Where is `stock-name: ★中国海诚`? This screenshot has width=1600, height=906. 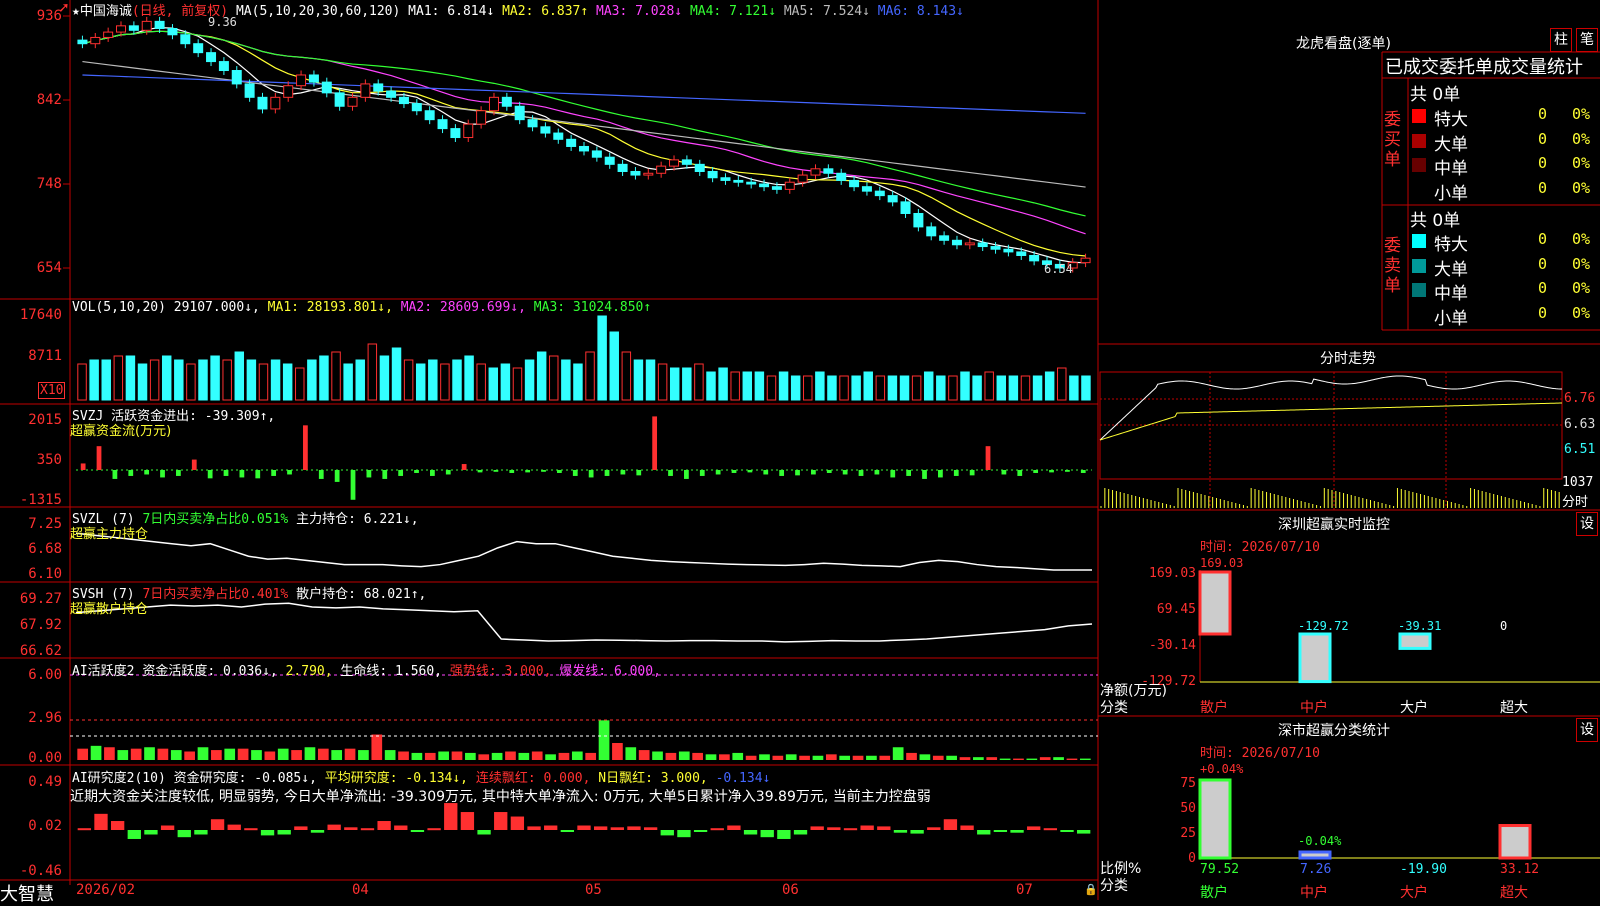
stock-name: ★中国海诚 is located at coordinates (102, 11).